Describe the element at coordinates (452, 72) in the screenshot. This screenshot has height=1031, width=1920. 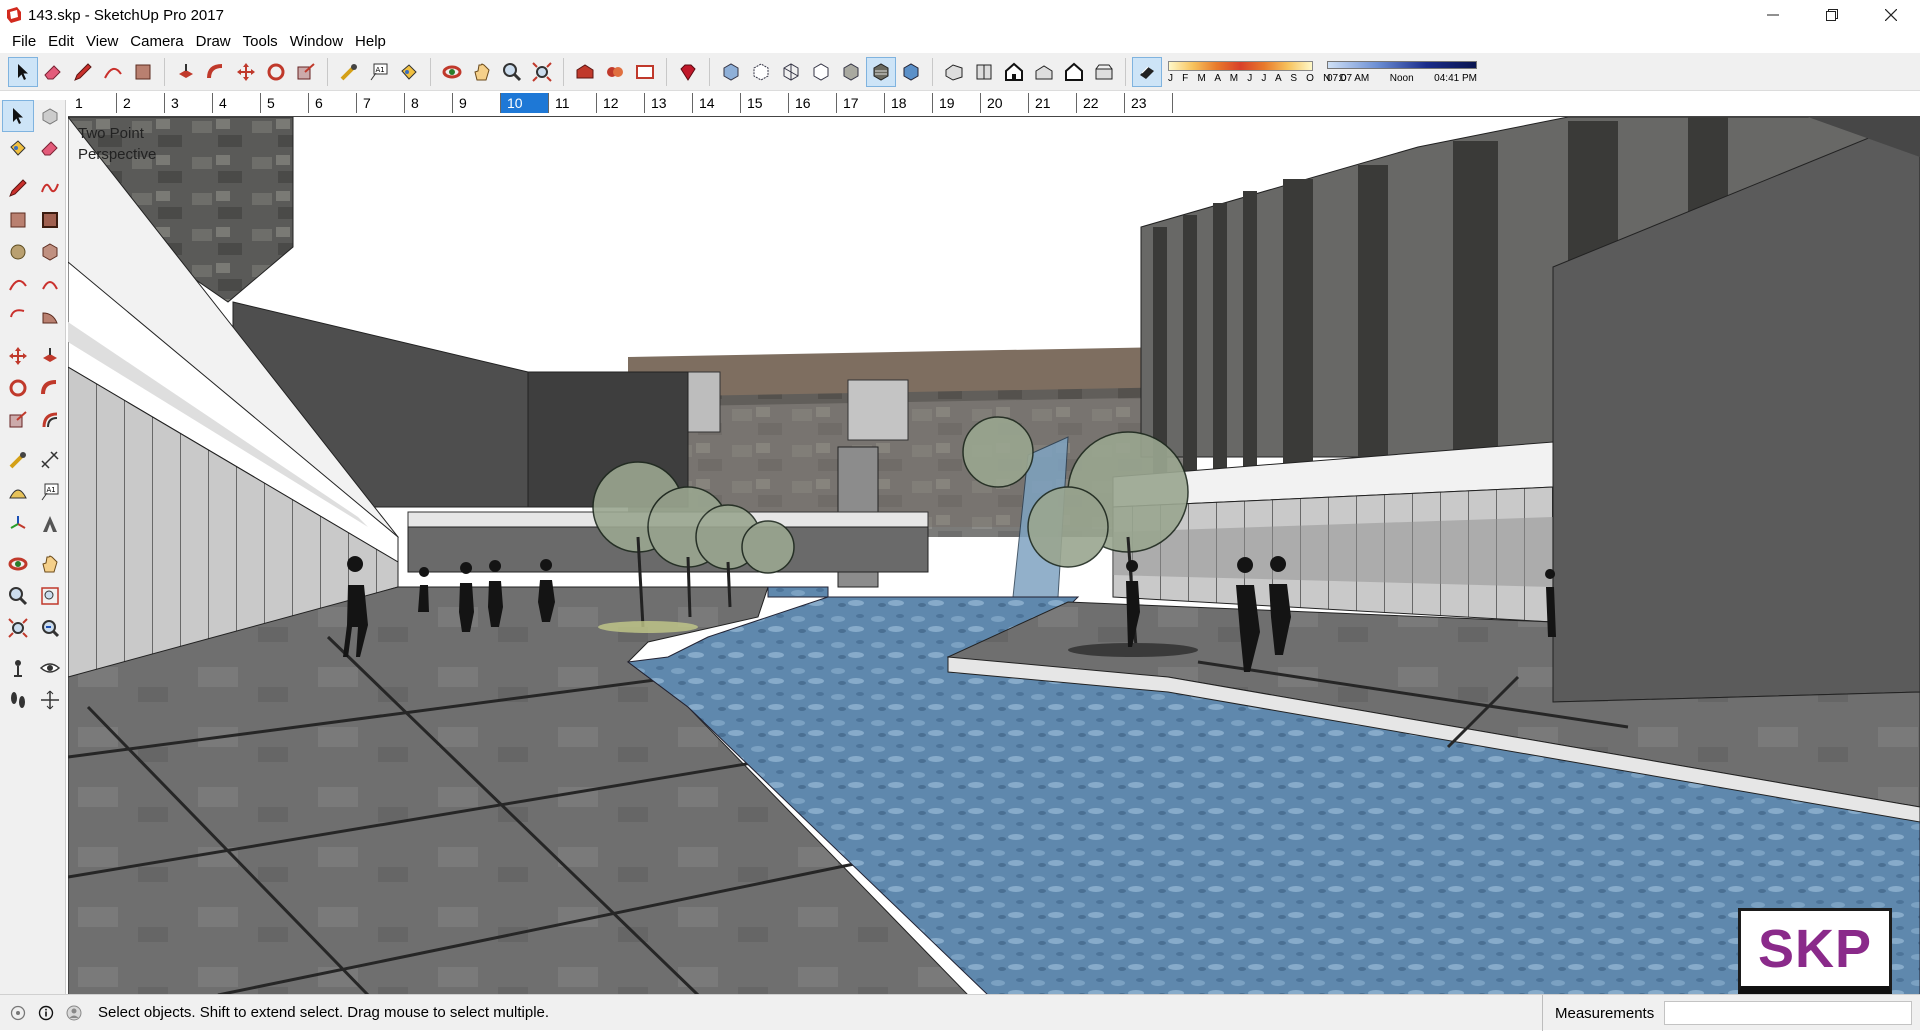
I see `orbit-tool-button` at that location.